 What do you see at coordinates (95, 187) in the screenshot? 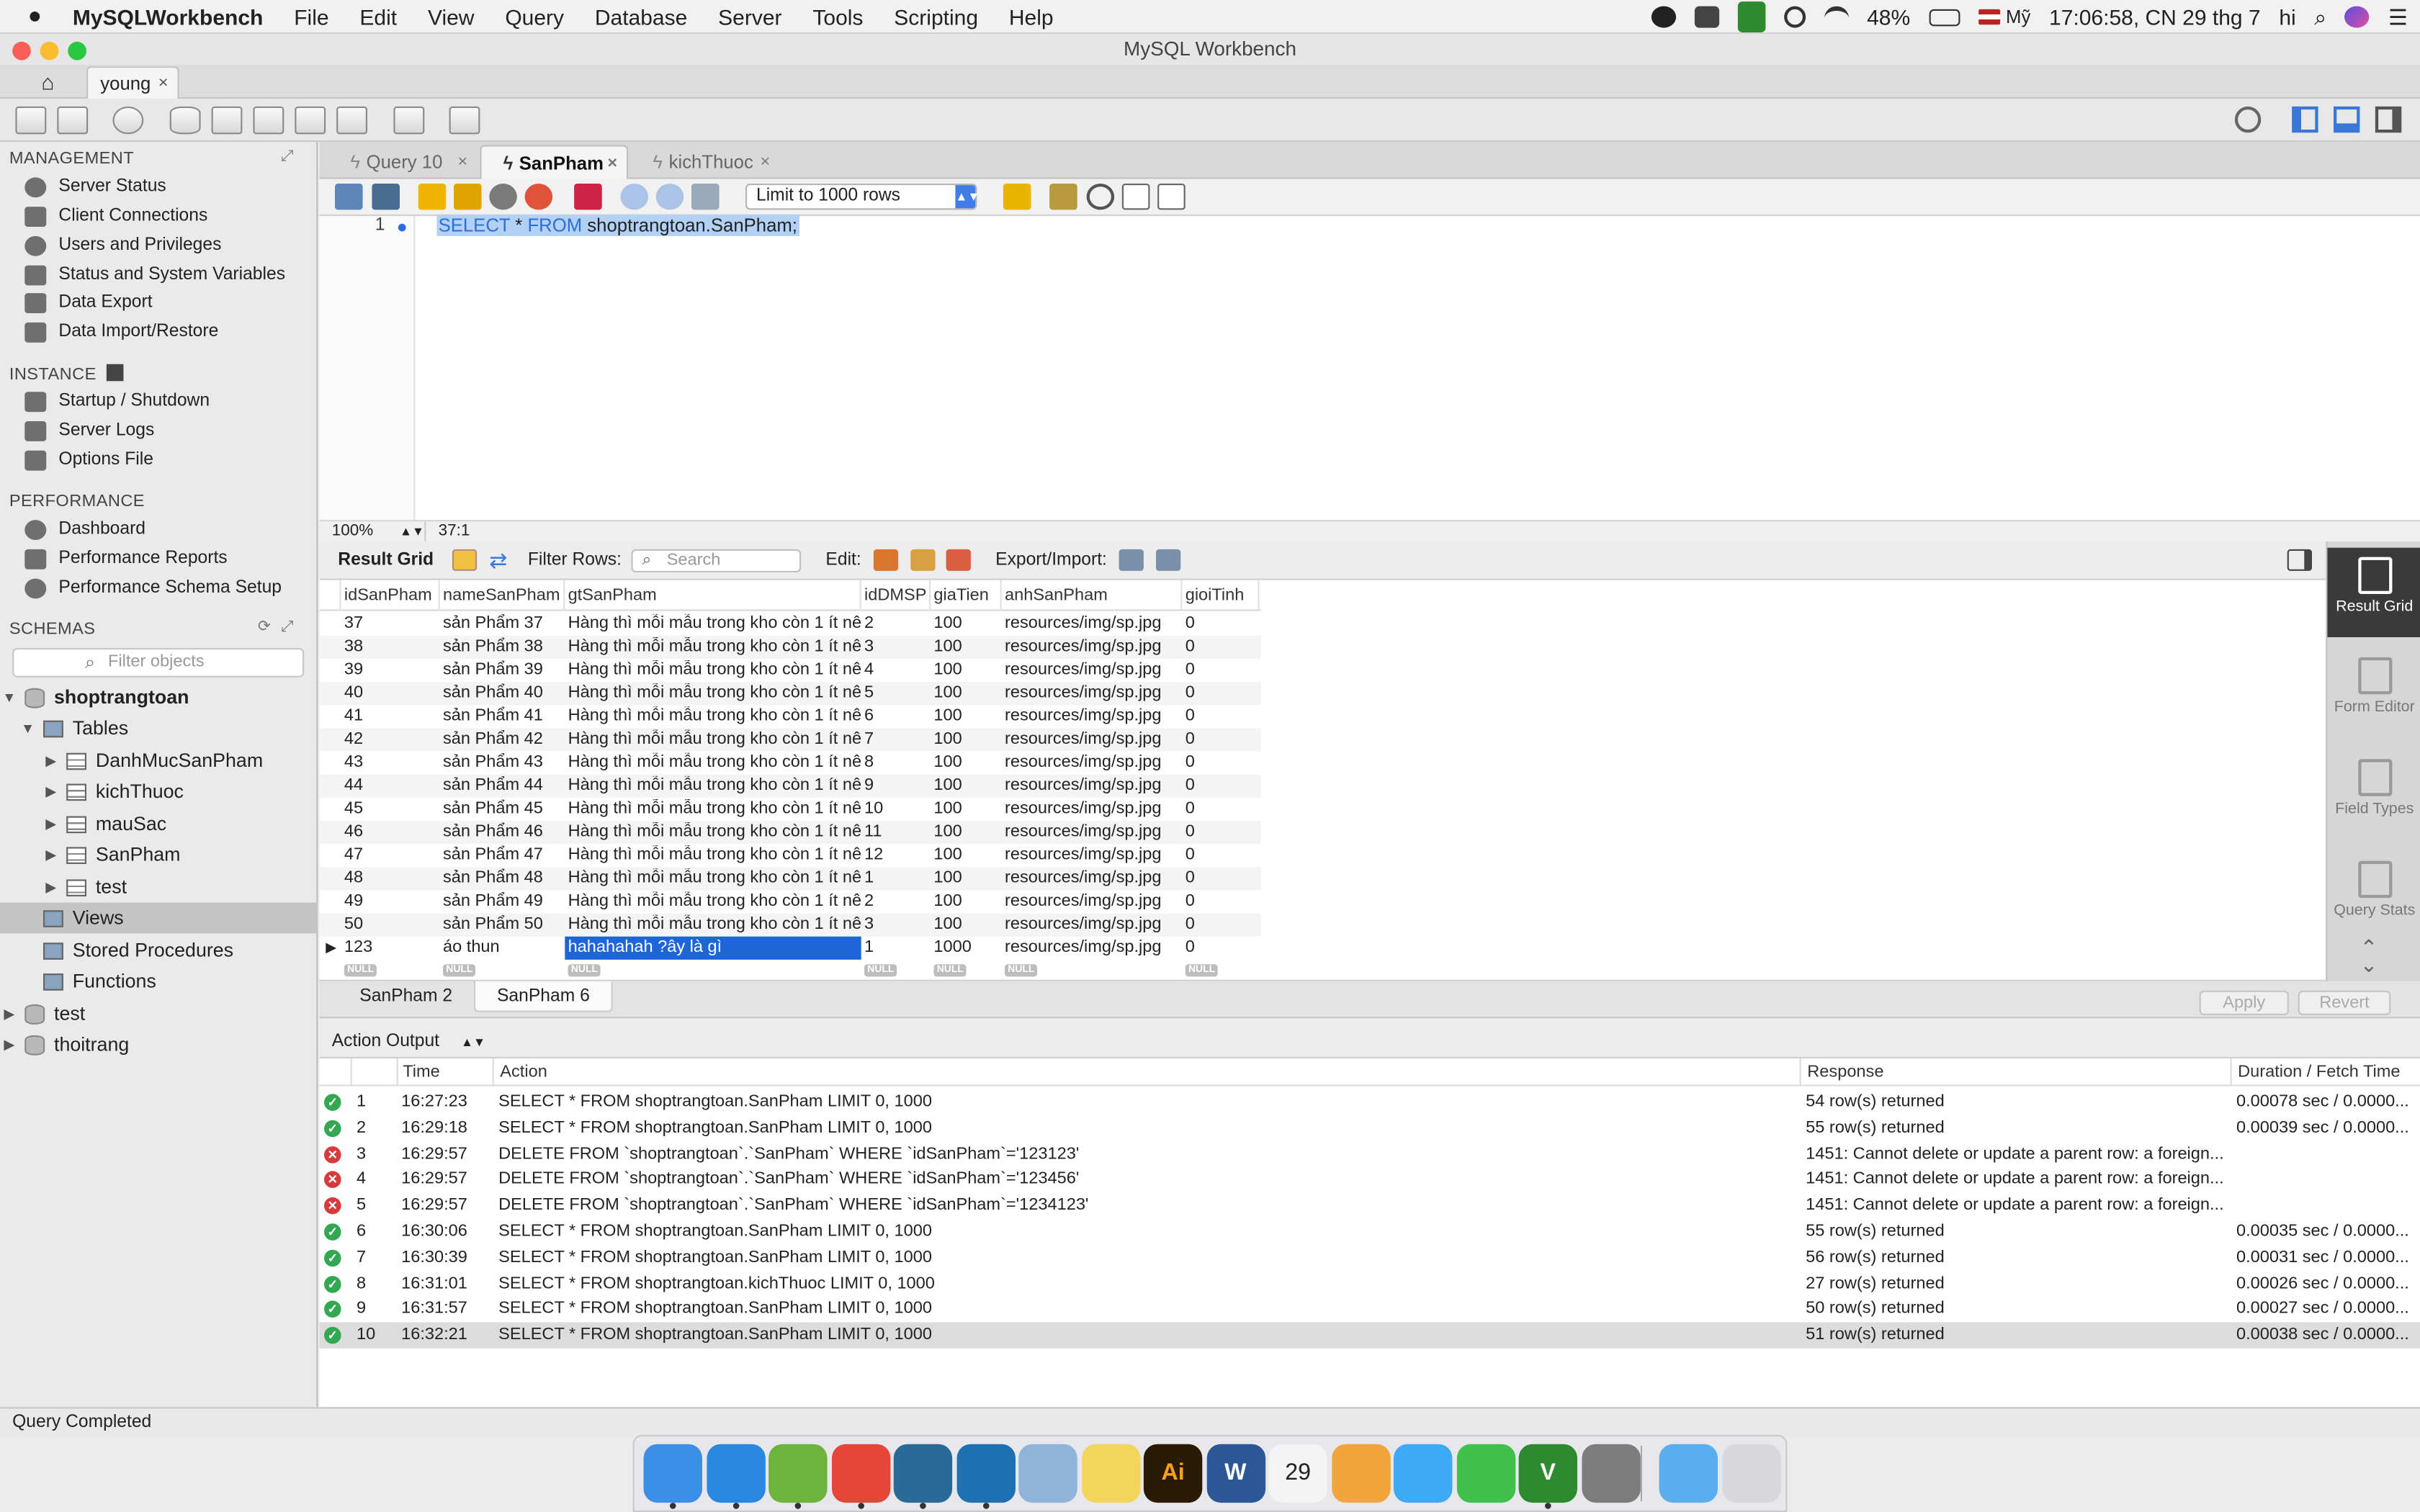
I see `server-status-item: Server Status` at bounding box center [95, 187].